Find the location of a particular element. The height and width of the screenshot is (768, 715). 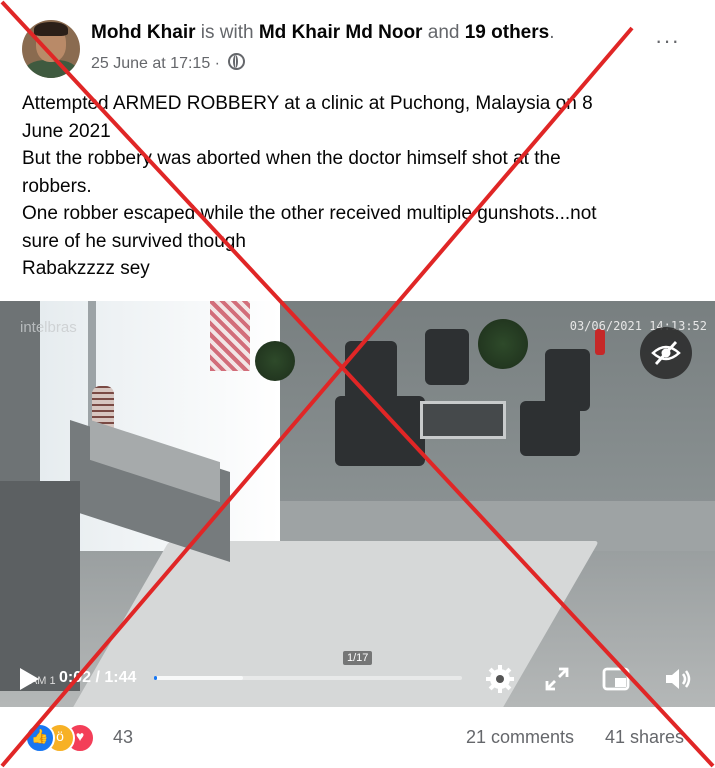

video-watermark: intelbras is located at coordinates (48, 327).